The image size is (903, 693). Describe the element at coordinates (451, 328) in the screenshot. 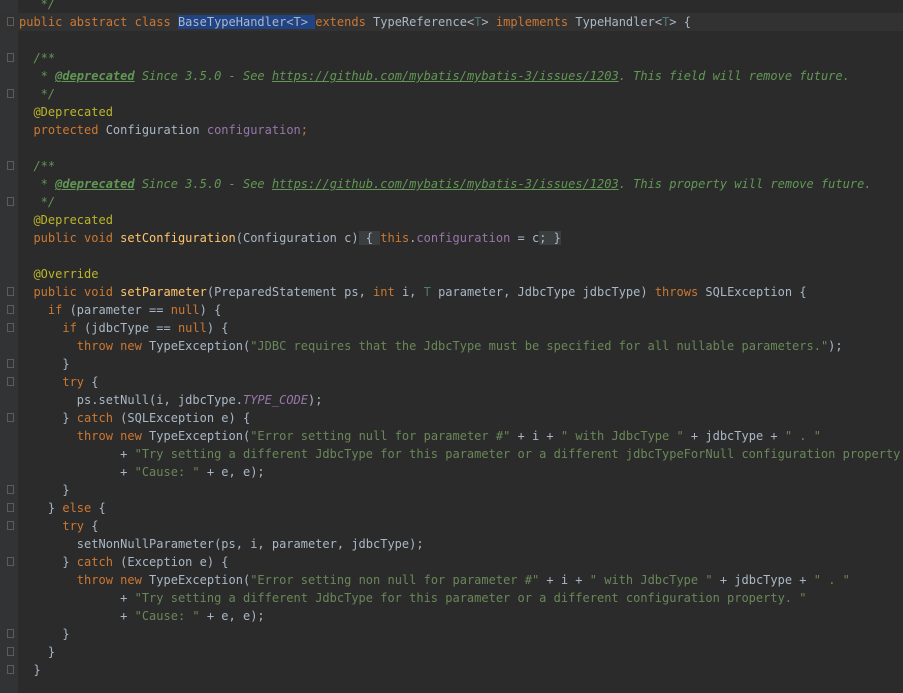

I see `code-line: if (jdbcType == null) {` at that location.